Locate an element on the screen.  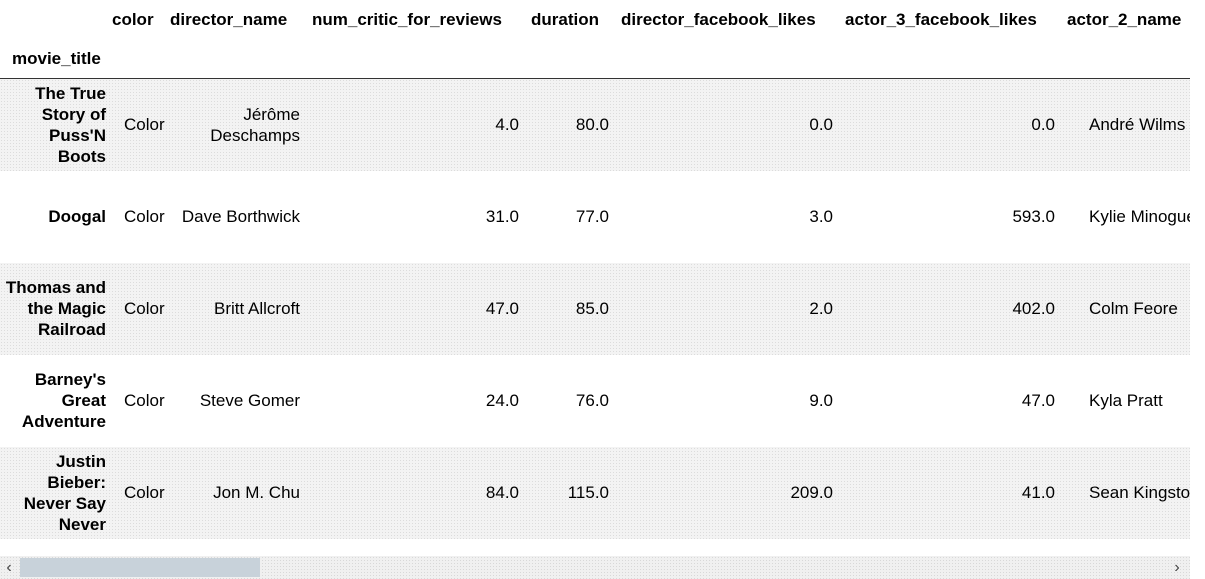
index-name-row: movie_title is located at coordinates (595, 58).